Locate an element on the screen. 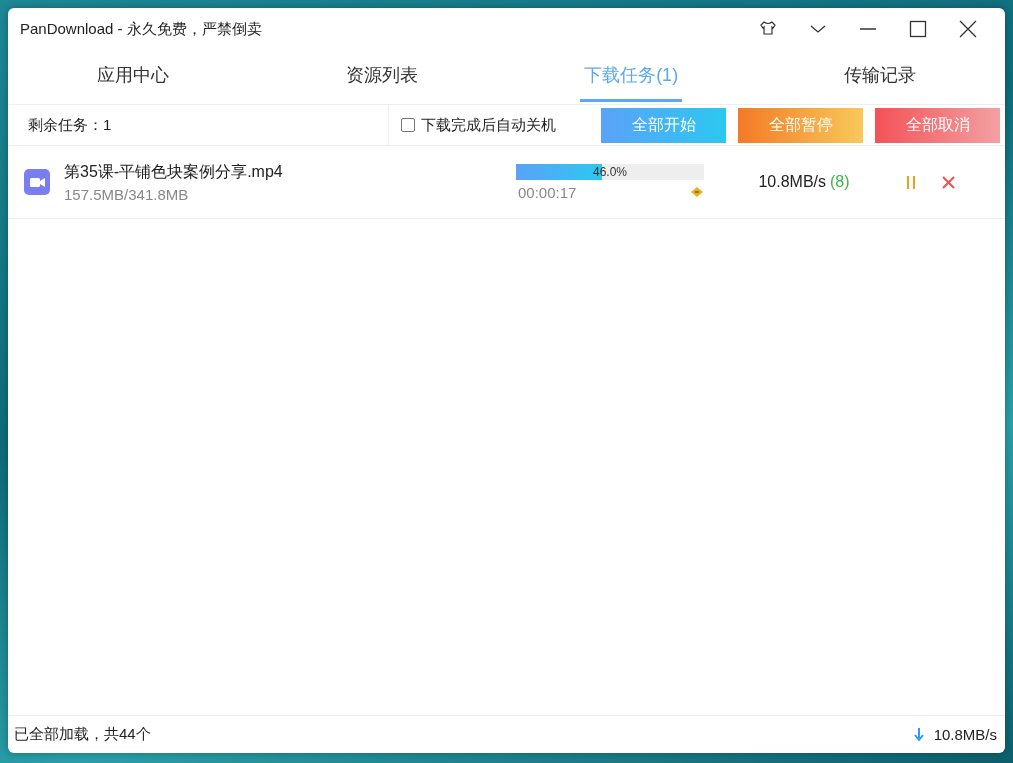 Image resolution: width=1013 pixels, height=763 pixels. pause-button is located at coordinates (911, 182).